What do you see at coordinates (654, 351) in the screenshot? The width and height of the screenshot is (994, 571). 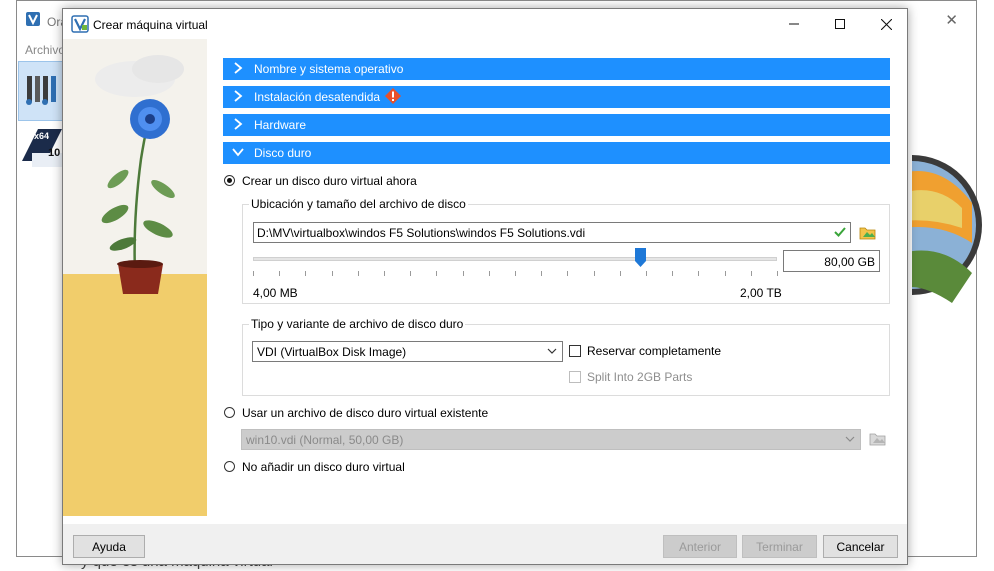 I see `preallocate-label: Reservar completamente` at bounding box center [654, 351].